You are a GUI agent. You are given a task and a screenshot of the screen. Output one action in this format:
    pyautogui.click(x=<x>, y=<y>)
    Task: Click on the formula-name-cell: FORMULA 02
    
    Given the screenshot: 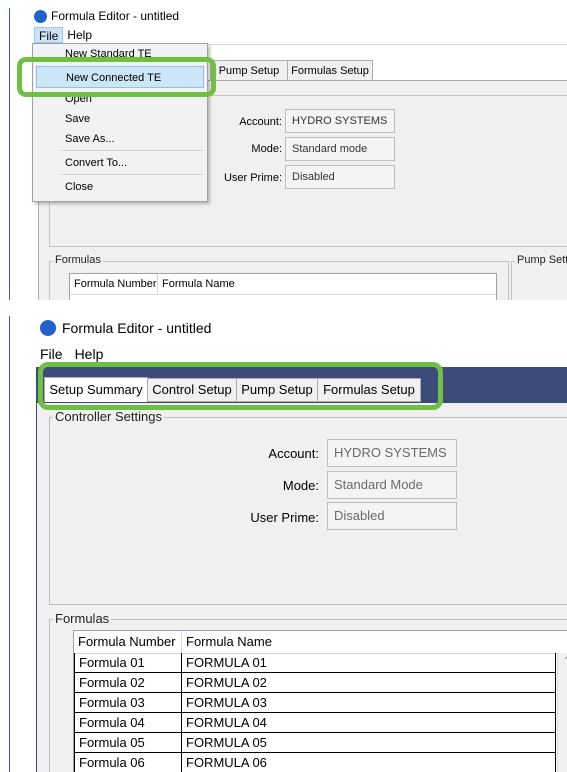 What is the action you would take?
    pyautogui.click(x=369, y=683)
    